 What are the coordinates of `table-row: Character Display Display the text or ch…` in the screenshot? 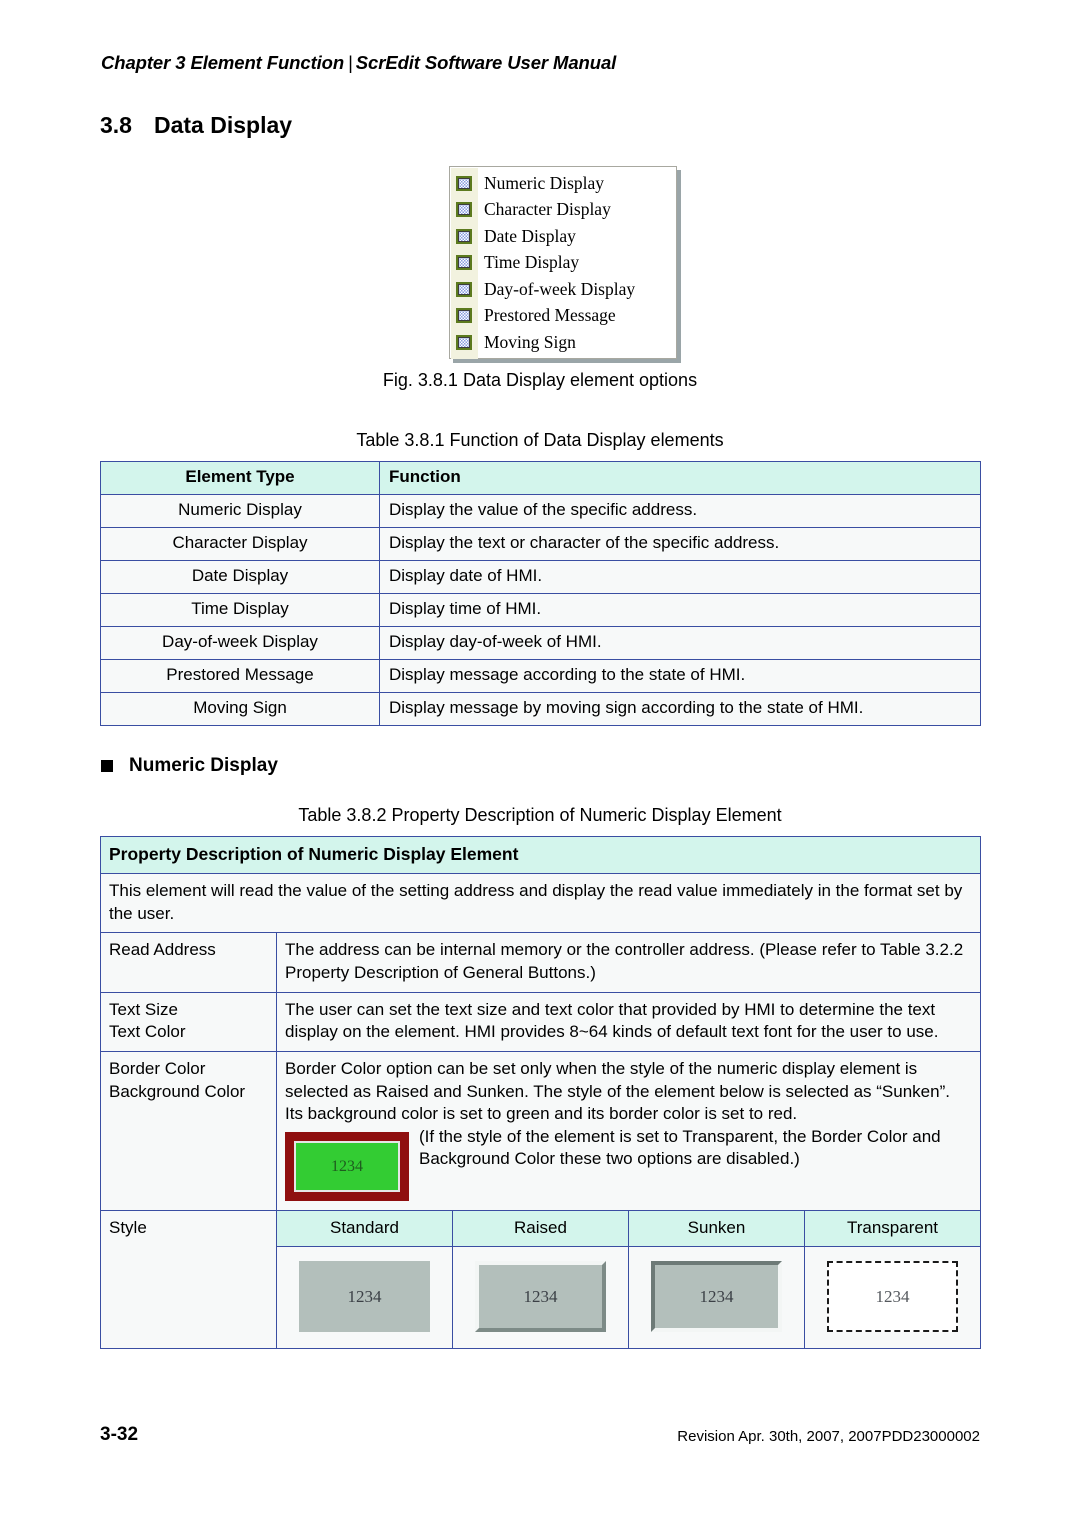 It's located at (540, 544).